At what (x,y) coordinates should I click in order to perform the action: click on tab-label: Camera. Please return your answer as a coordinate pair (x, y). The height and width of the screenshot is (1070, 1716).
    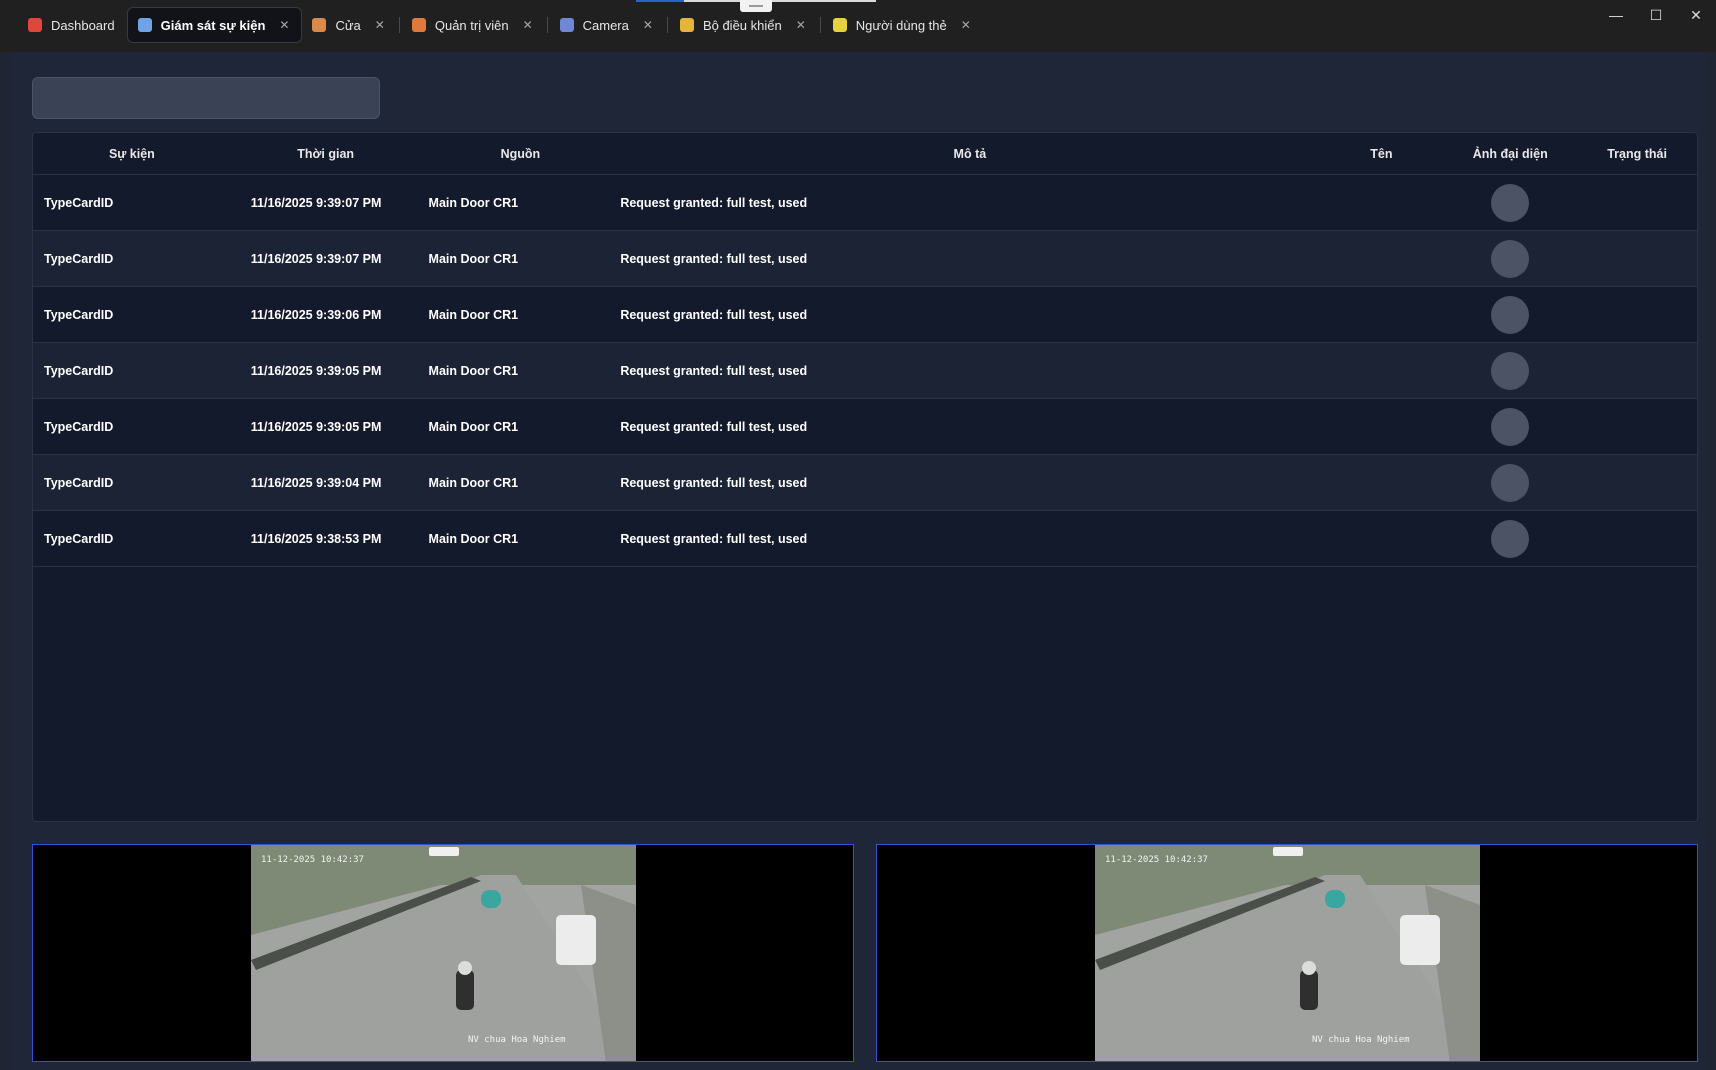
    Looking at the image, I should click on (605, 25).